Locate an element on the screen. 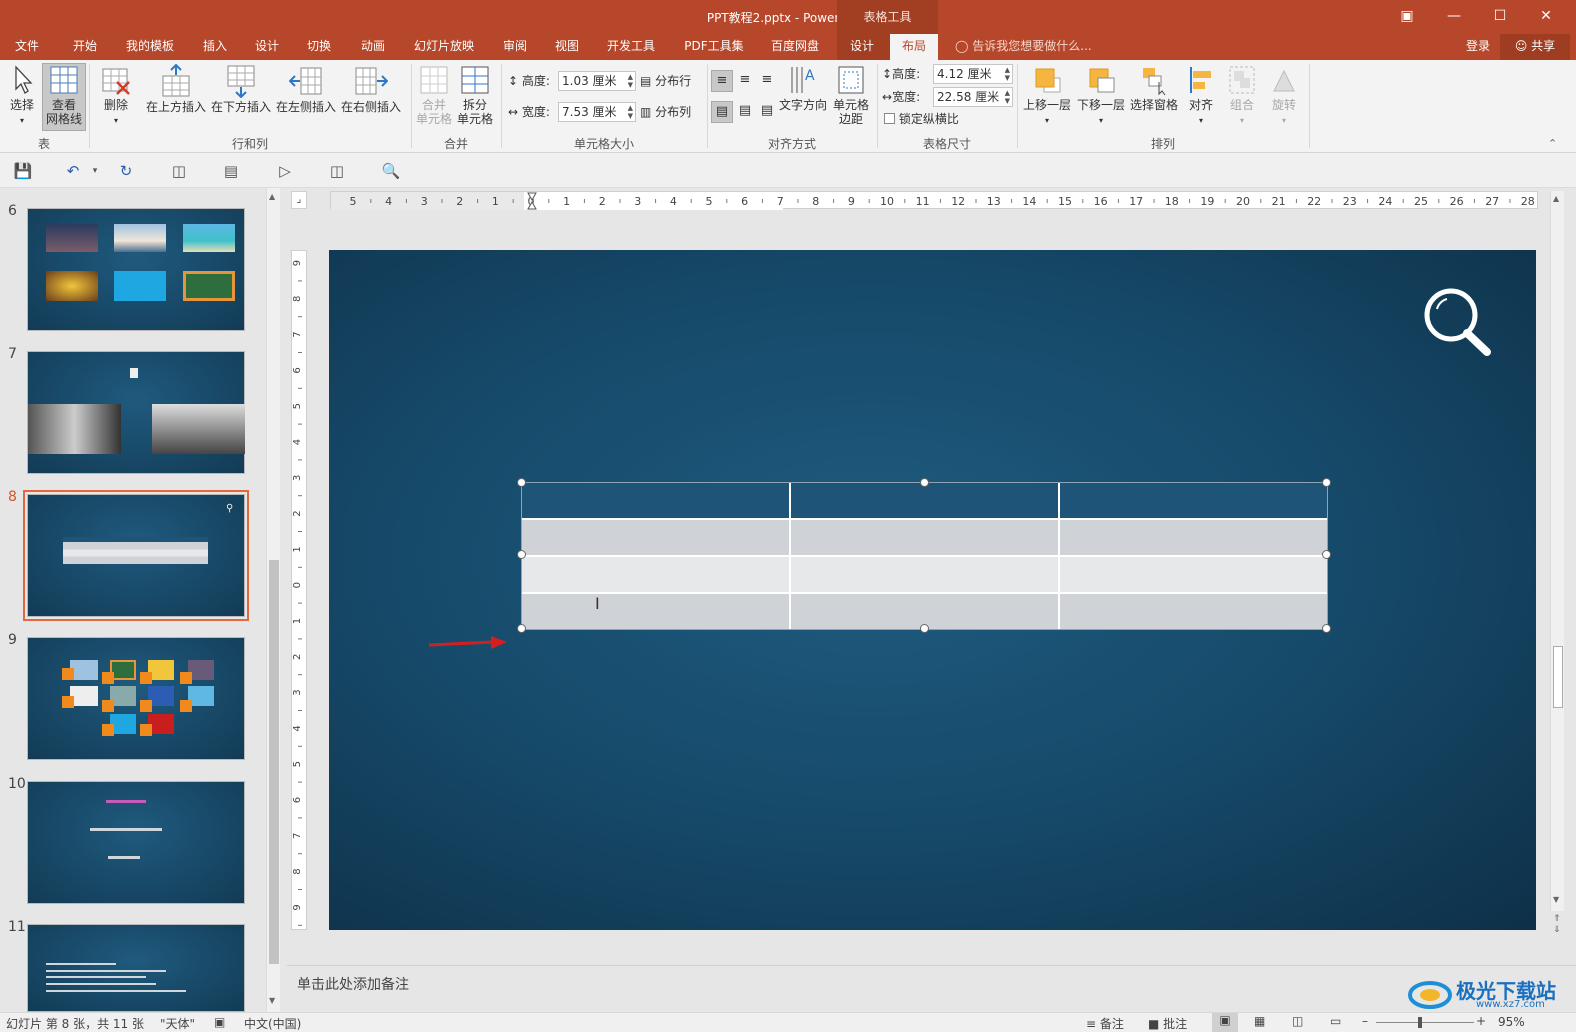 This screenshot has width=1576, height=1032. tab-animations: 动画 is located at coordinates (373, 47).